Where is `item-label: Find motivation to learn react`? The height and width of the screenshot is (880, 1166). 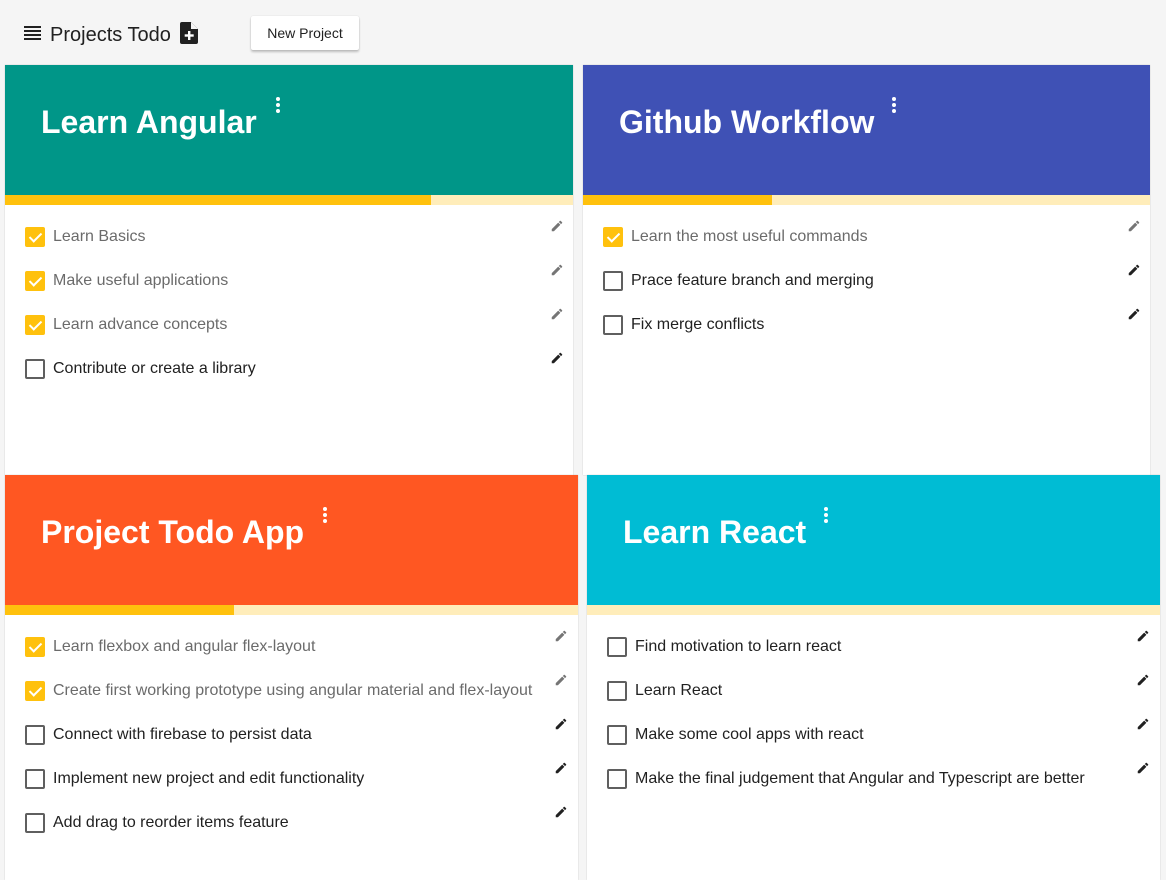
item-label: Find motivation to learn react is located at coordinates (738, 646).